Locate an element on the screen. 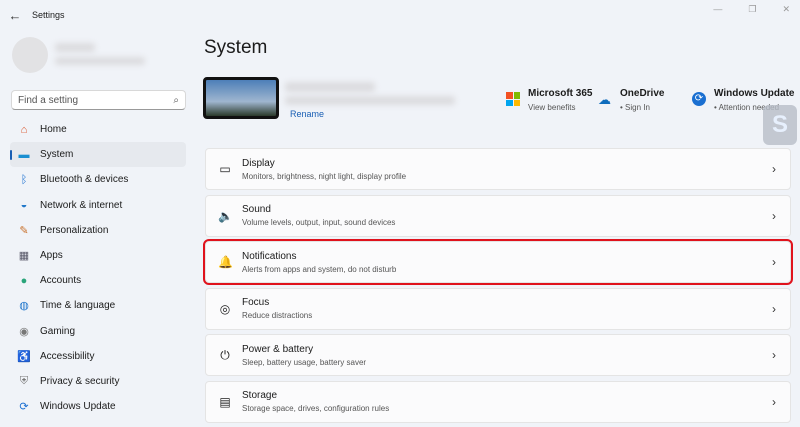 The width and height of the screenshot is (800, 427). search-placeholder: Find a setting is located at coordinates (48, 100).